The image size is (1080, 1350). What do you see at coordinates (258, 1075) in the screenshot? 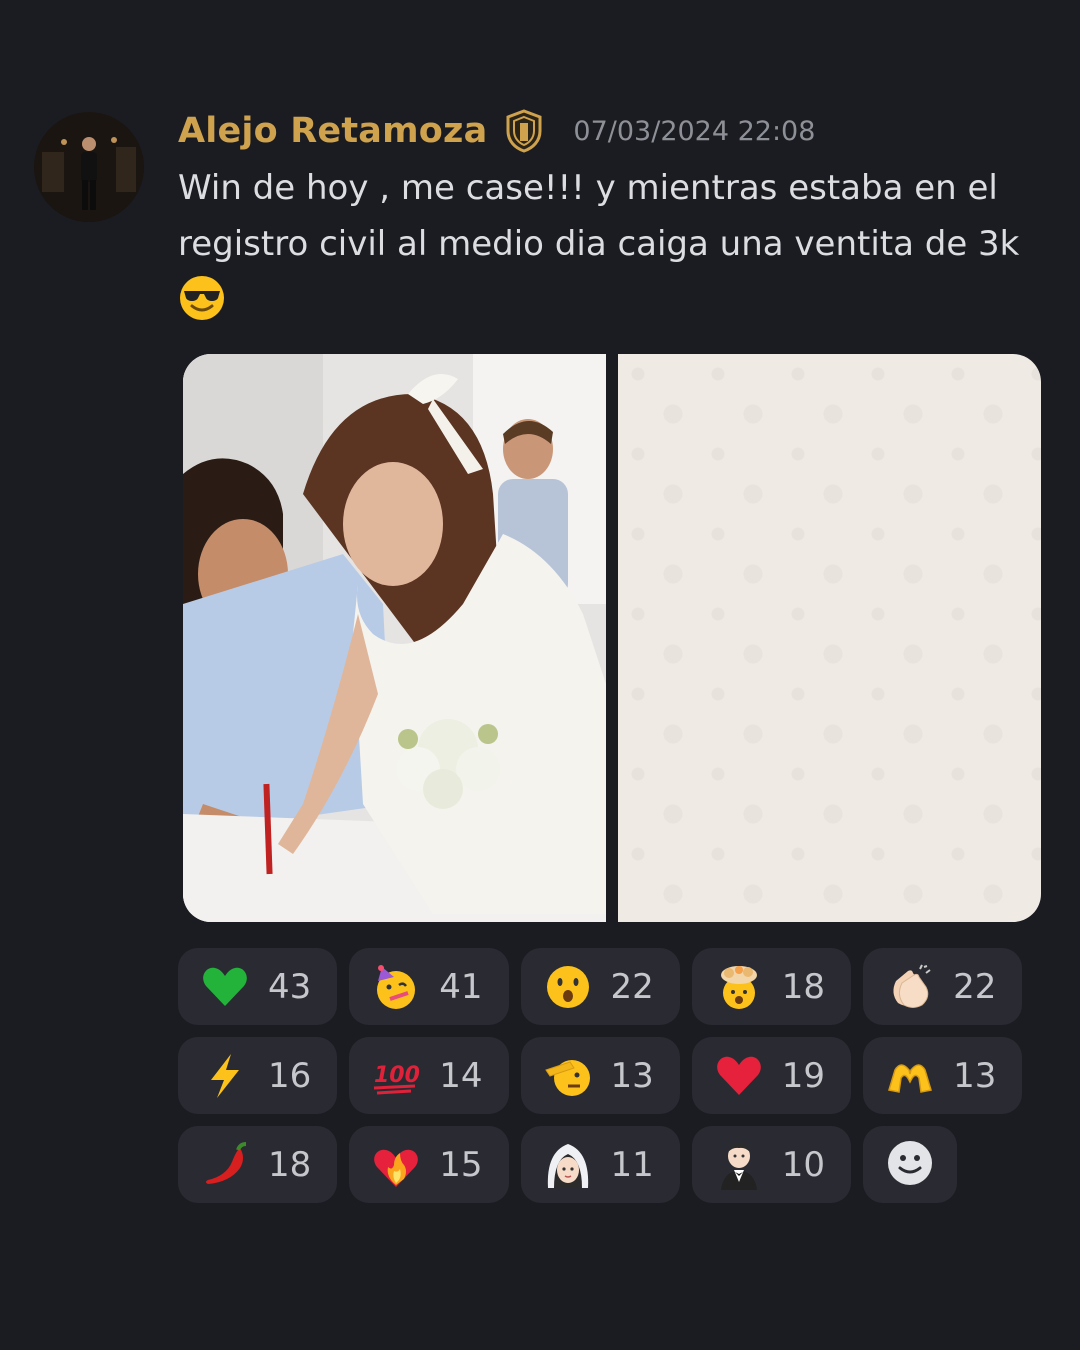
I see `reaction-button: 16` at bounding box center [258, 1075].